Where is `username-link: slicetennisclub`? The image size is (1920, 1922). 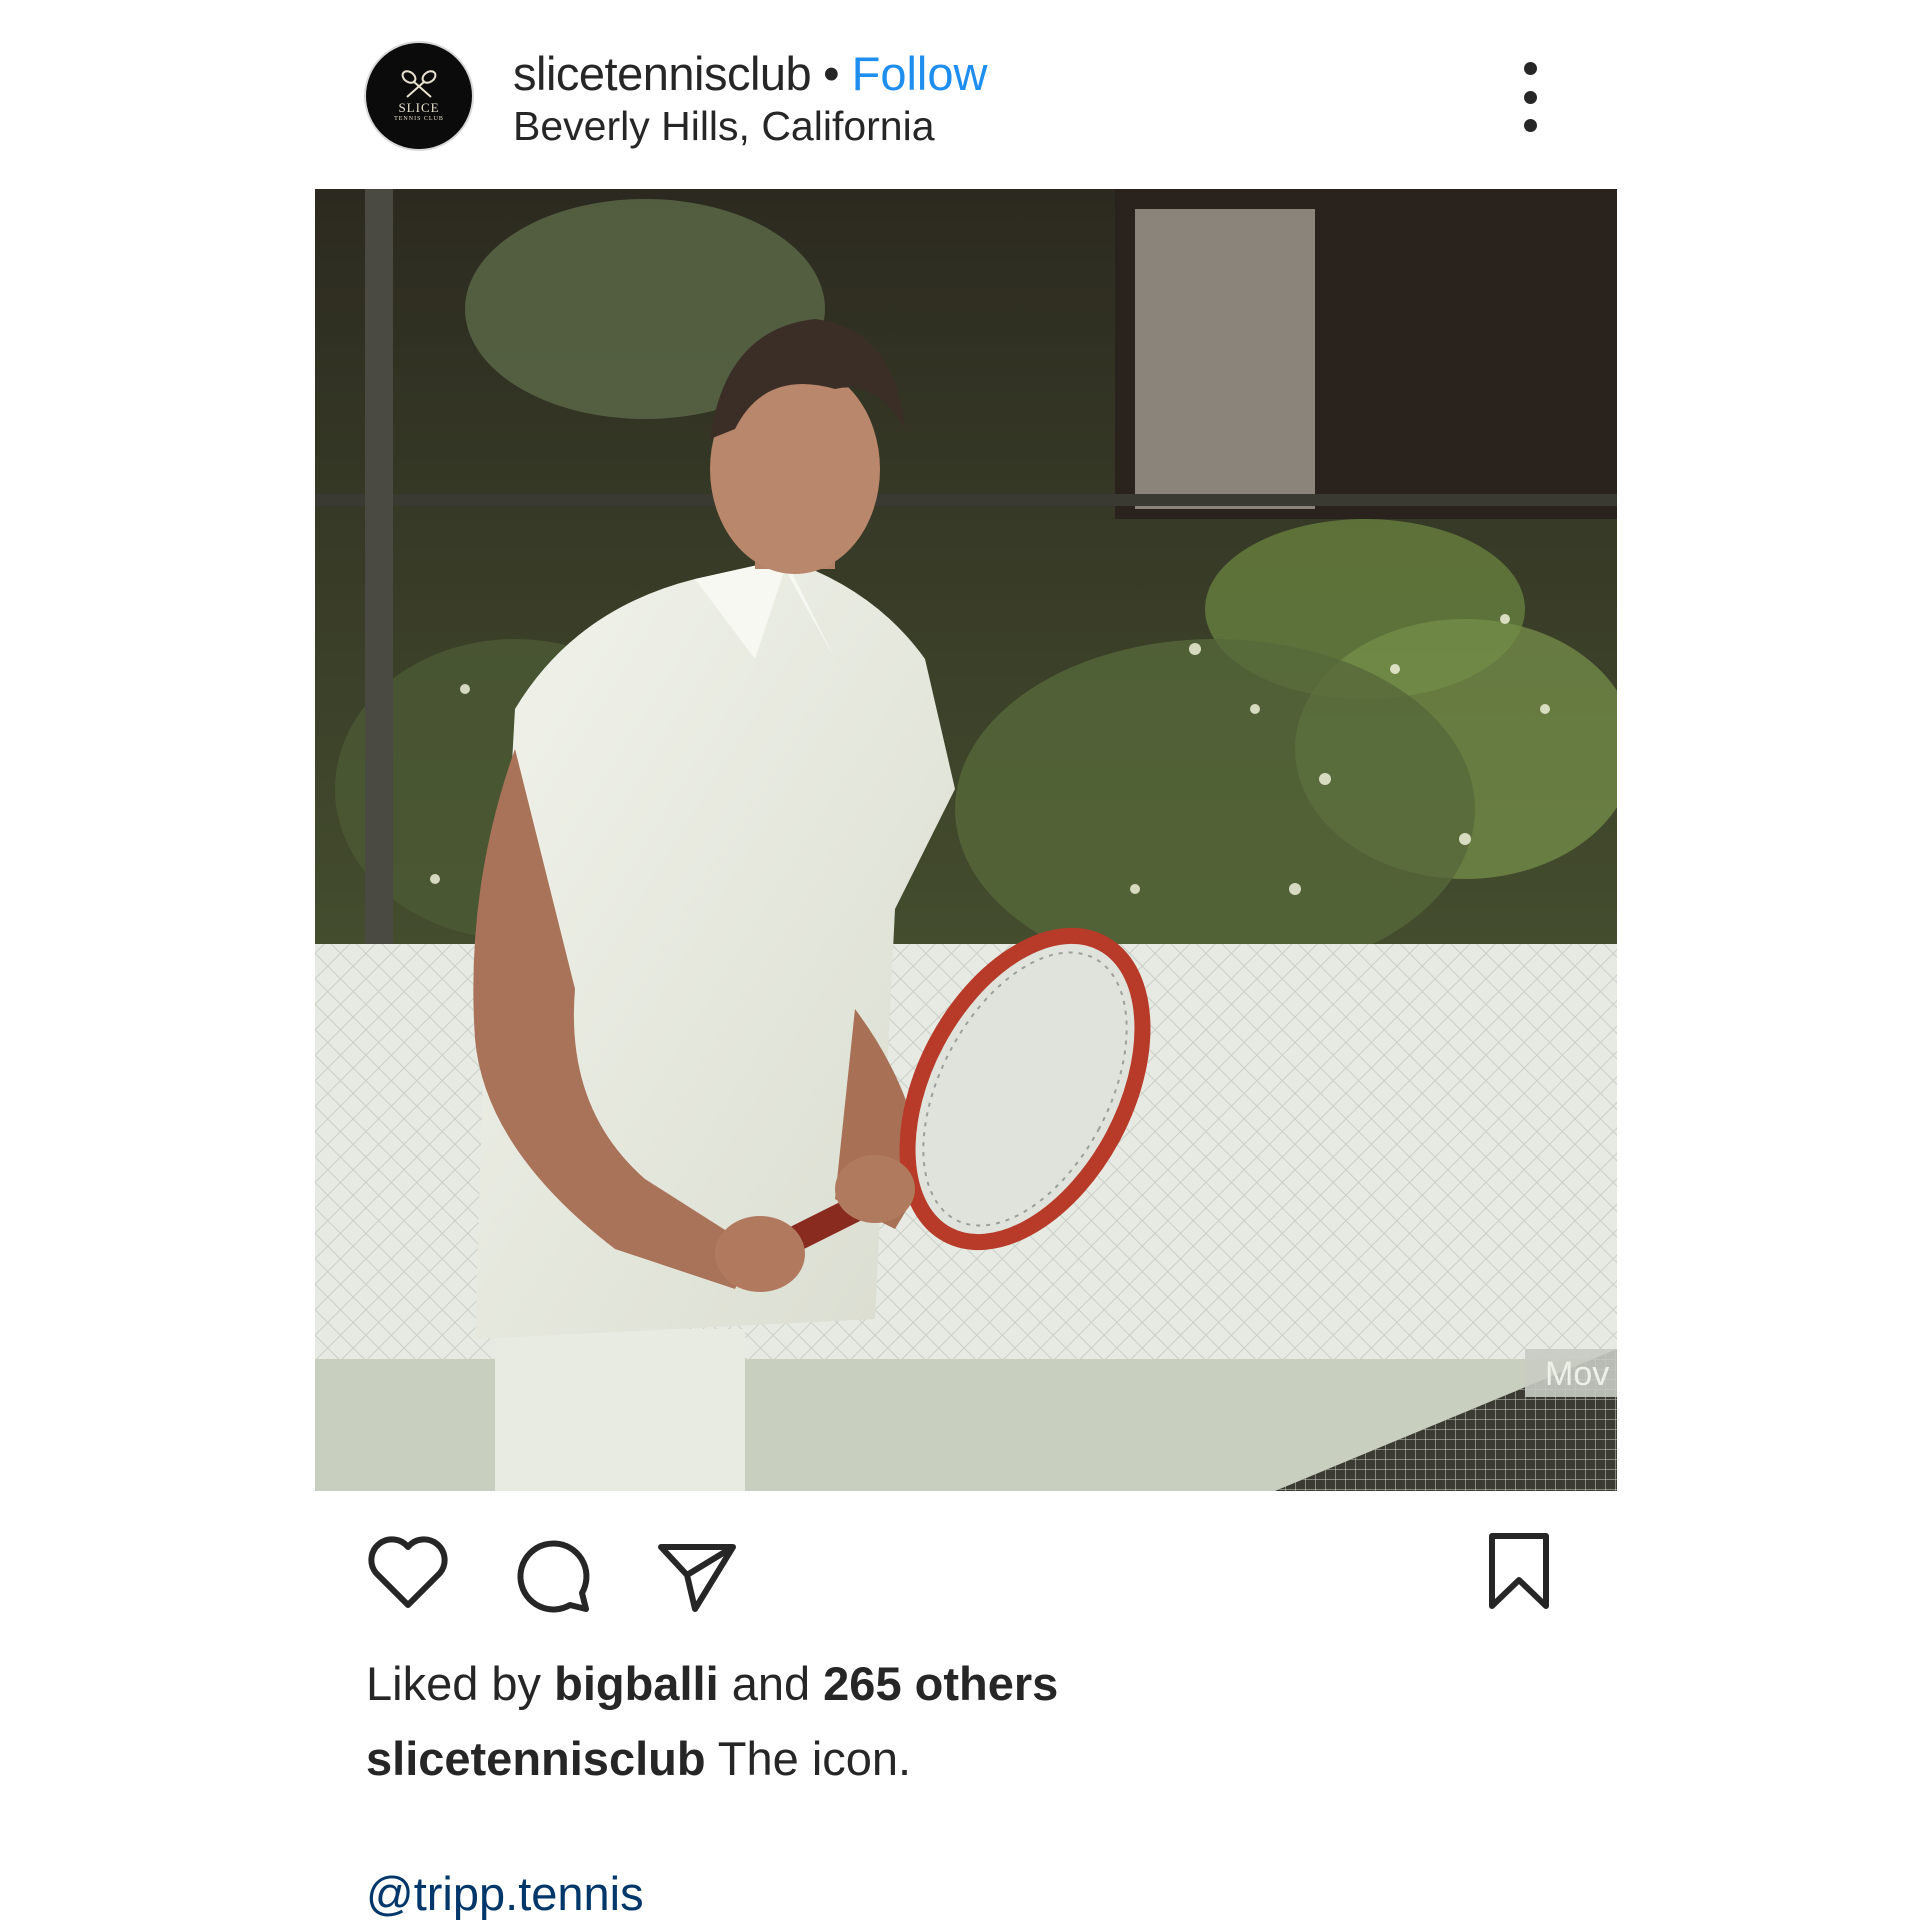
username-link: slicetennisclub is located at coordinates (662, 73).